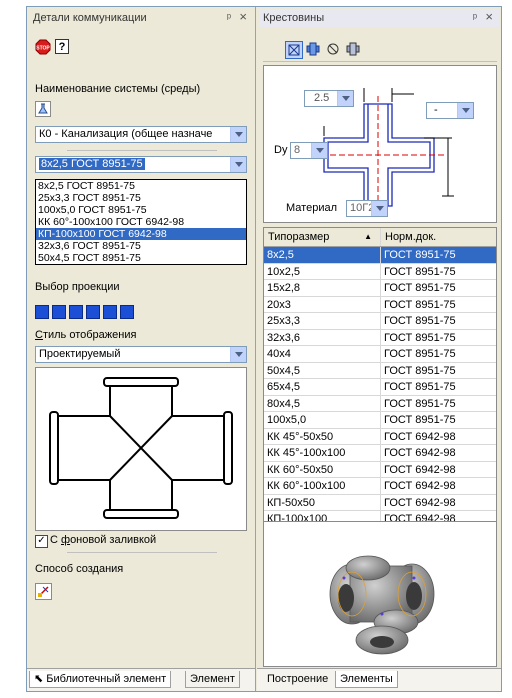 This screenshot has height=698, width=512. Describe the element at coordinates (322, 237) in the screenshot. I see `column-header-size: Типоразмер ▲` at that location.